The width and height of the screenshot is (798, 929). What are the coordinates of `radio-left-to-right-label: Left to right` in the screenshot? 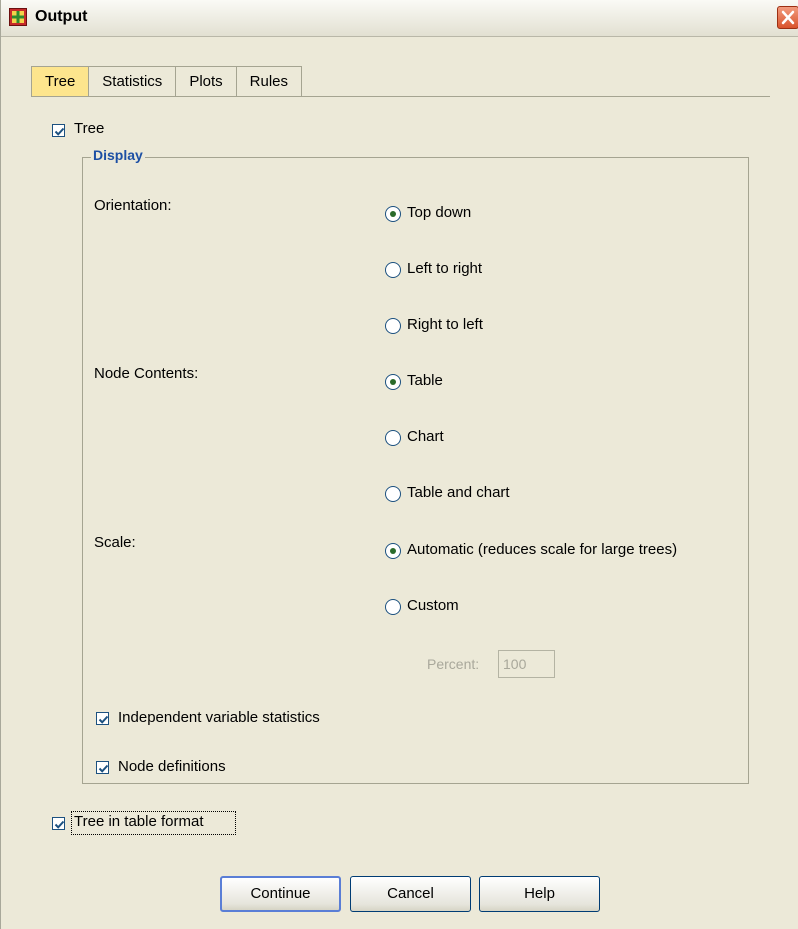 It's located at (445, 268).